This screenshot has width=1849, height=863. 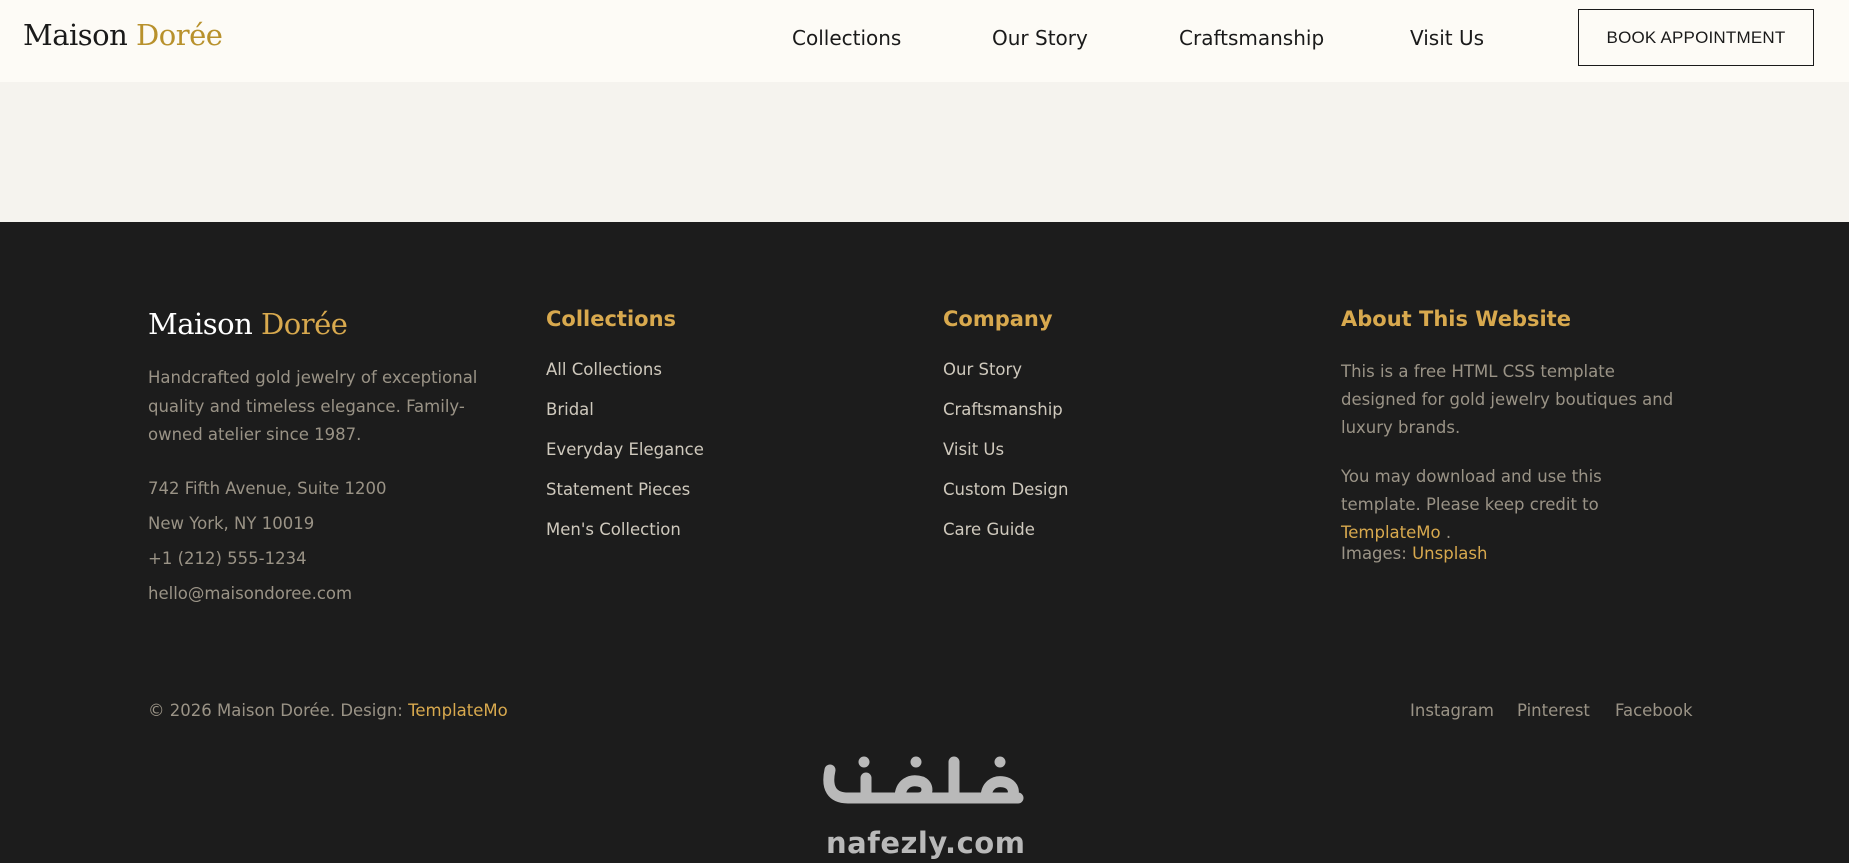 What do you see at coordinates (250, 593) in the screenshot?
I see `footer-email: hello@maisondoree.com` at bounding box center [250, 593].